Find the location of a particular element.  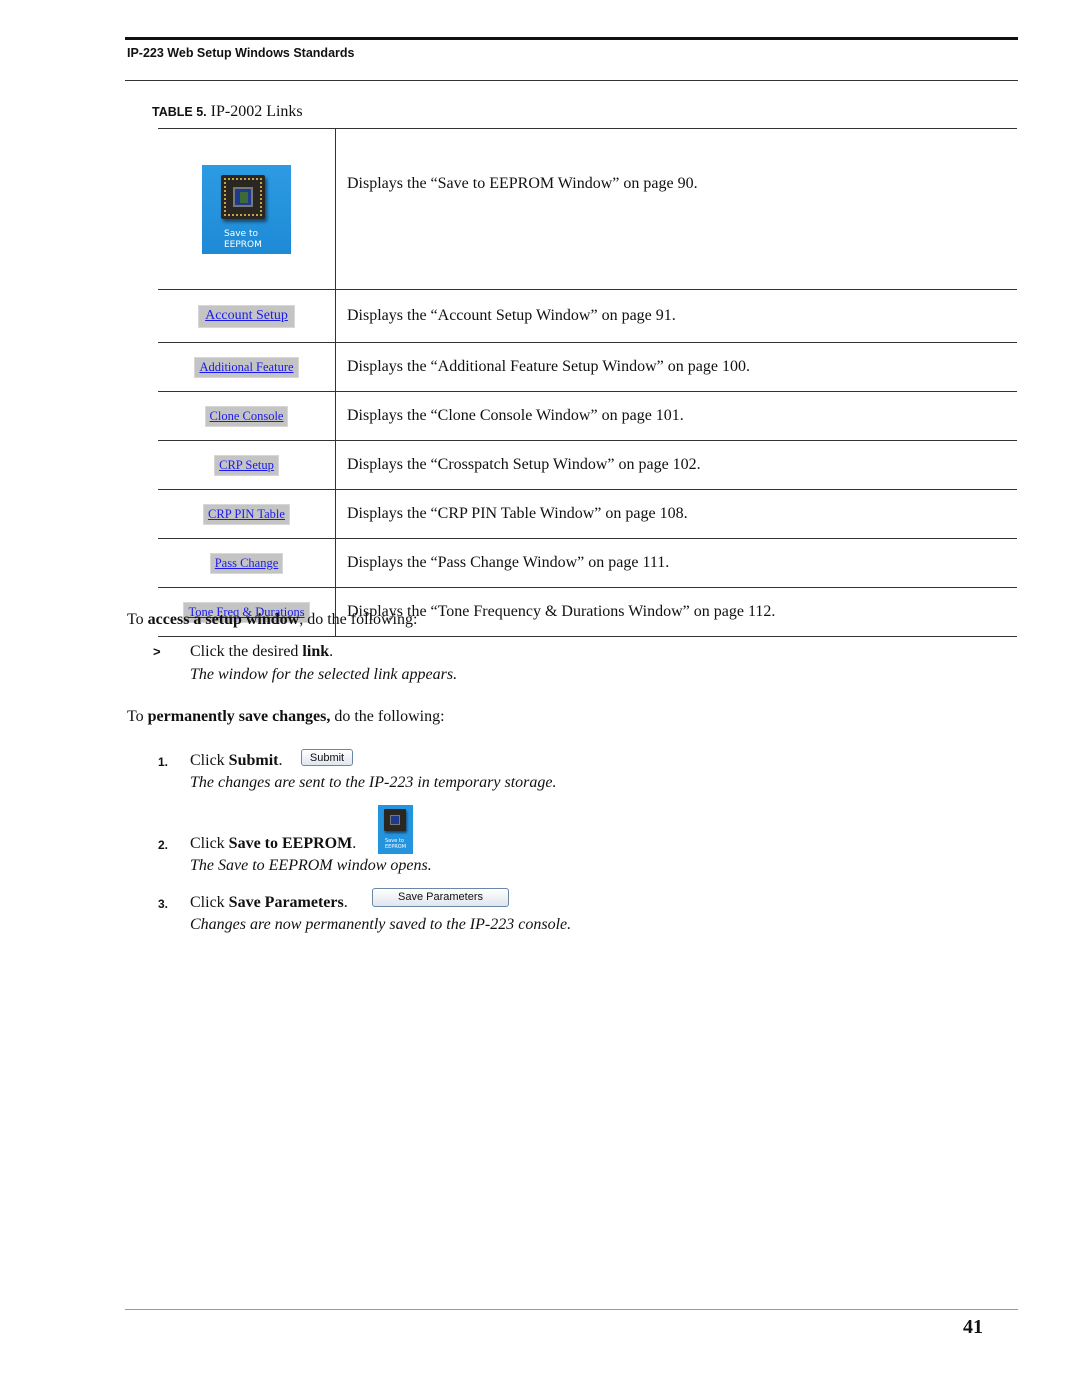

access-step: Click the desired link. is located at coordinates (262, 651).